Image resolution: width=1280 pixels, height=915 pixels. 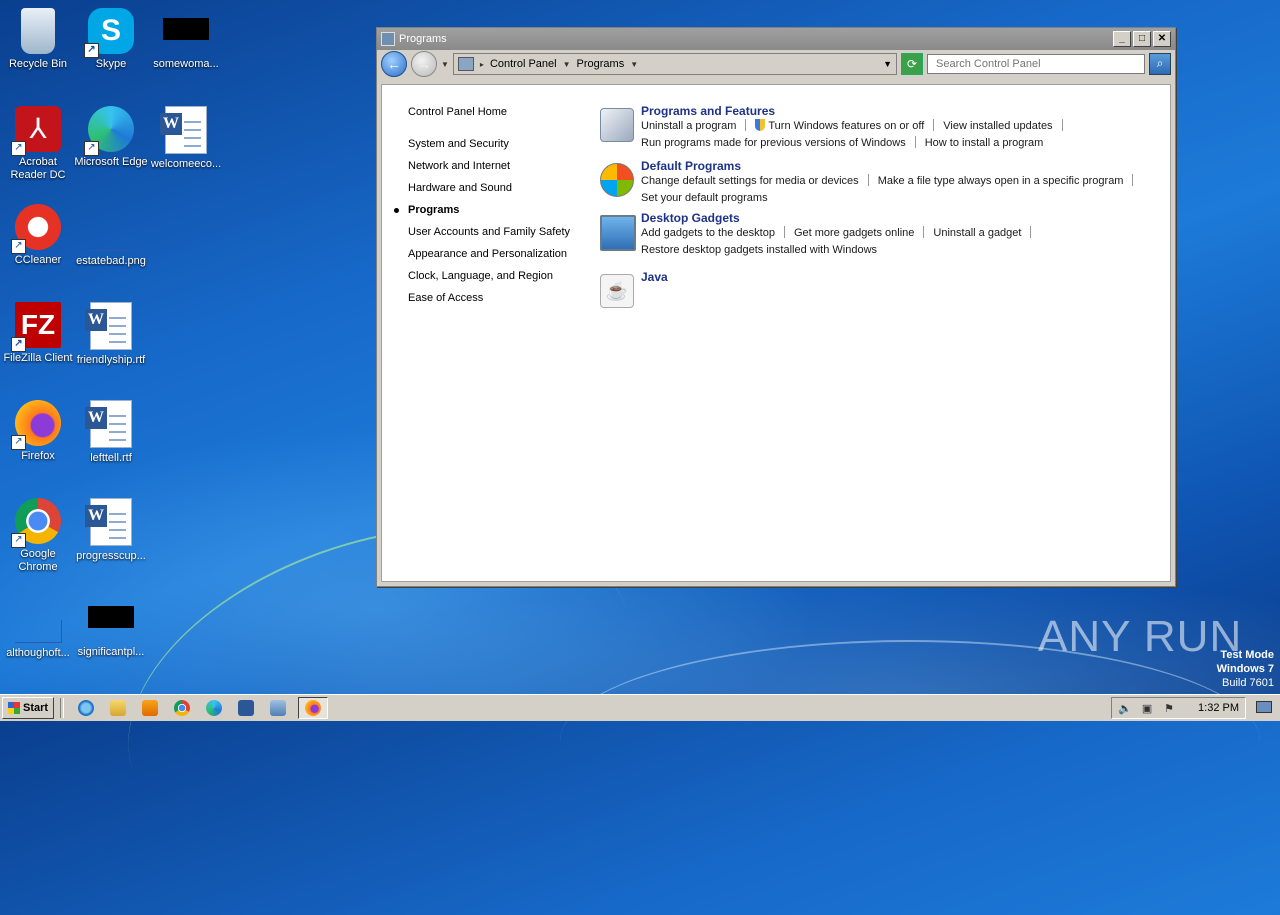 What do you see at coordinates (108, 522) in the screenshot?
I see `word-document-icon: W` at bounding box center [108, 522].